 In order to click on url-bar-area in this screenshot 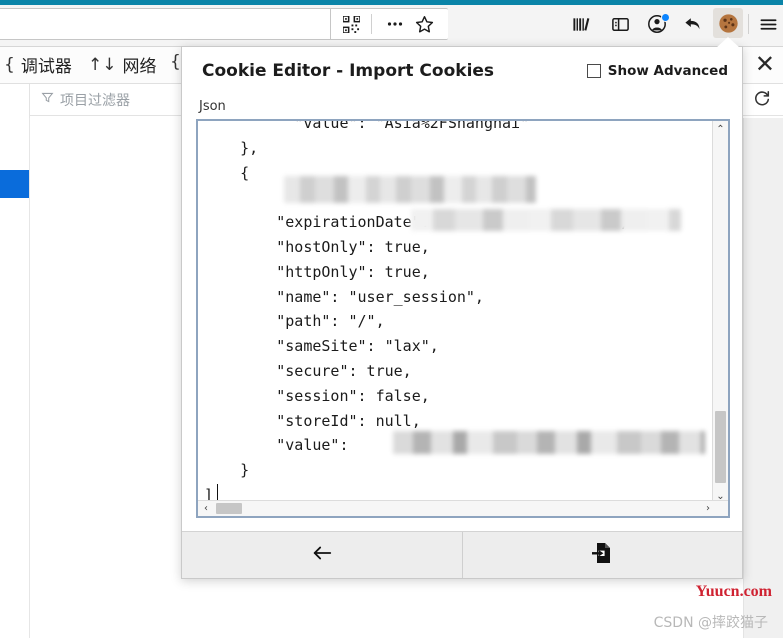, I will do `click(166, 24)`.